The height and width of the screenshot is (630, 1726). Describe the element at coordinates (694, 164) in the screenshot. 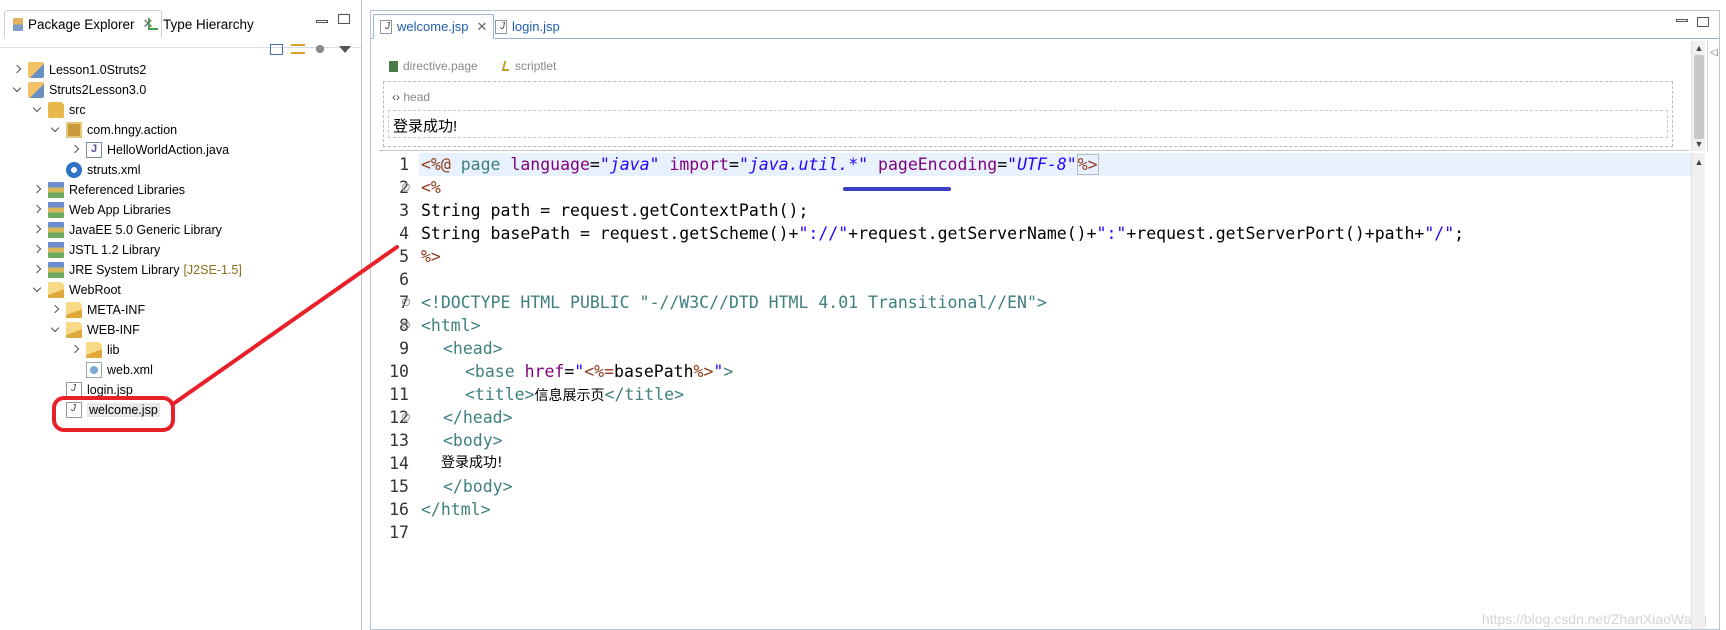

I see `token: import` at that location.